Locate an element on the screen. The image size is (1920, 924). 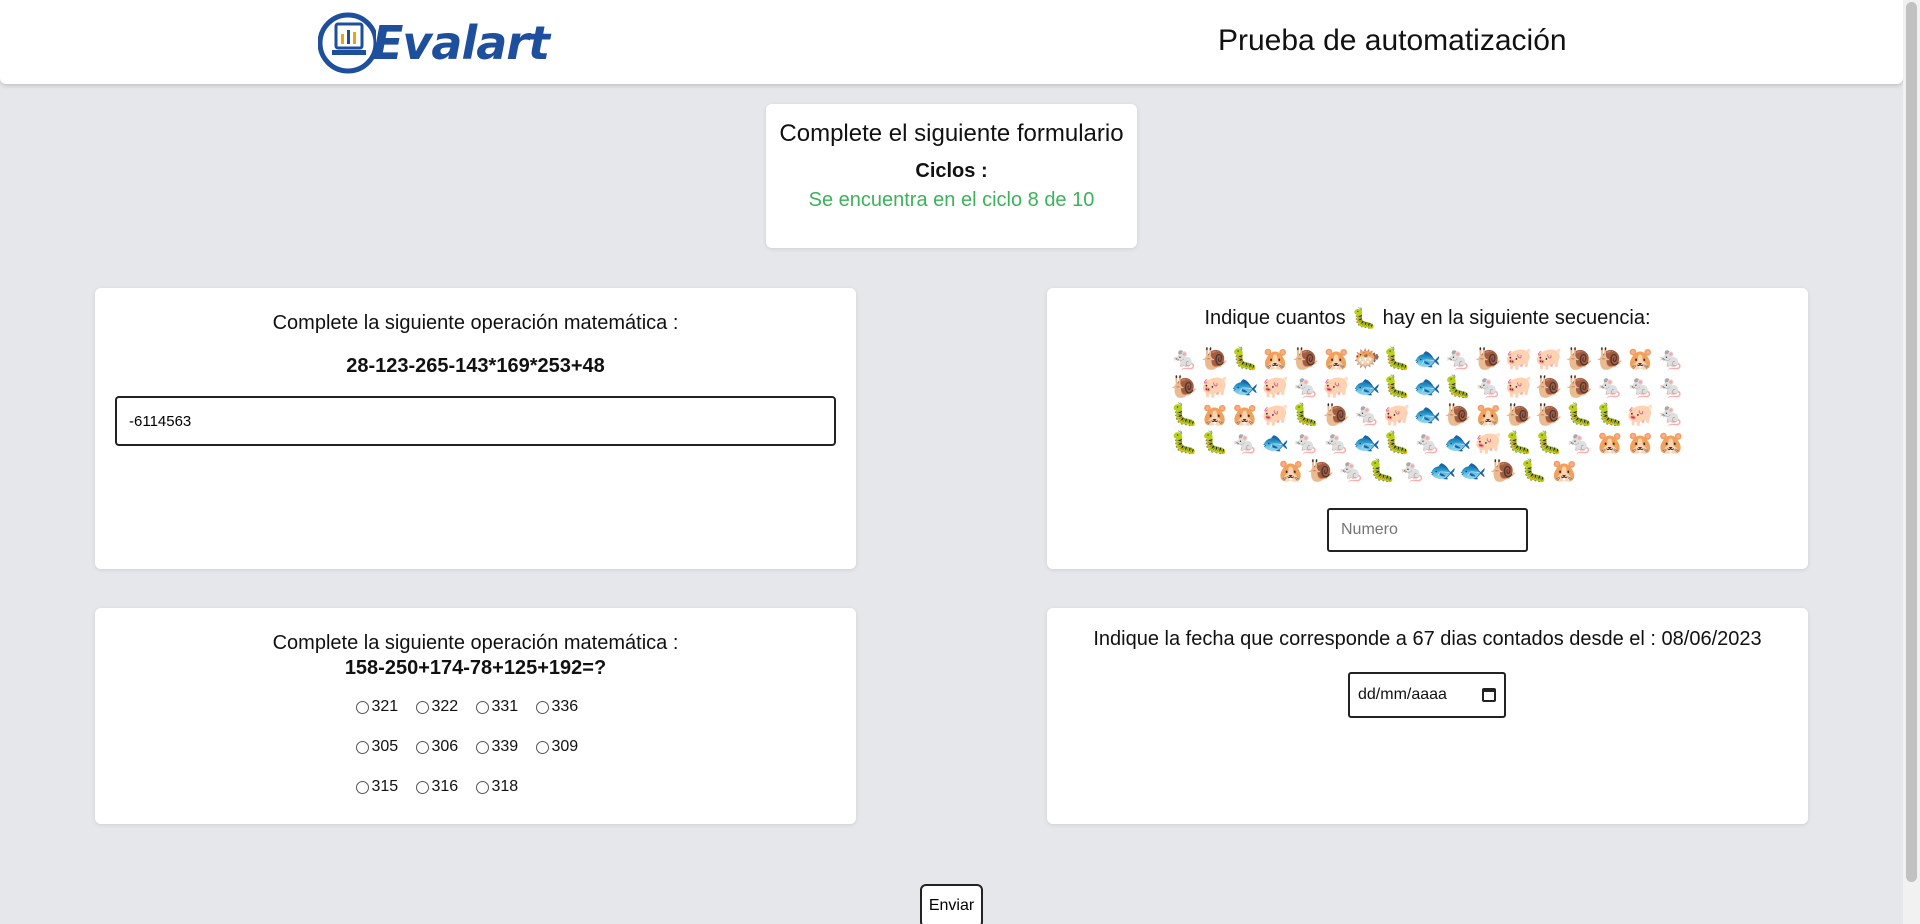
scrollbar-thumb is located at coordinates (1911, 442).